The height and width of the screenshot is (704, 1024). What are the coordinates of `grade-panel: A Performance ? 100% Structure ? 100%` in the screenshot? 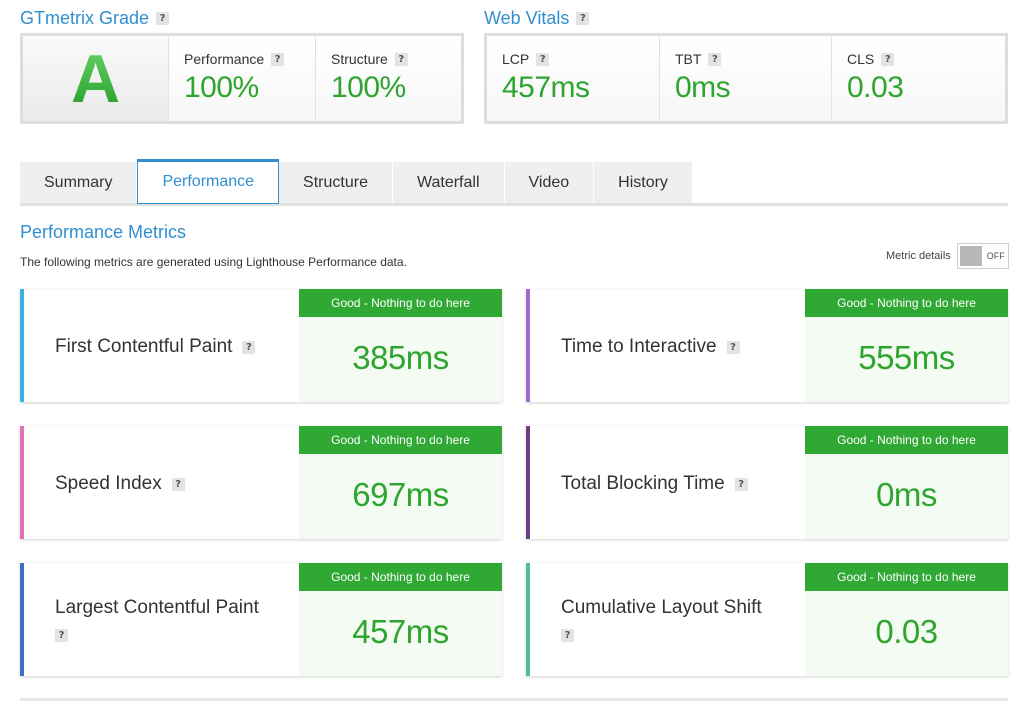 It's located at (242, 78).